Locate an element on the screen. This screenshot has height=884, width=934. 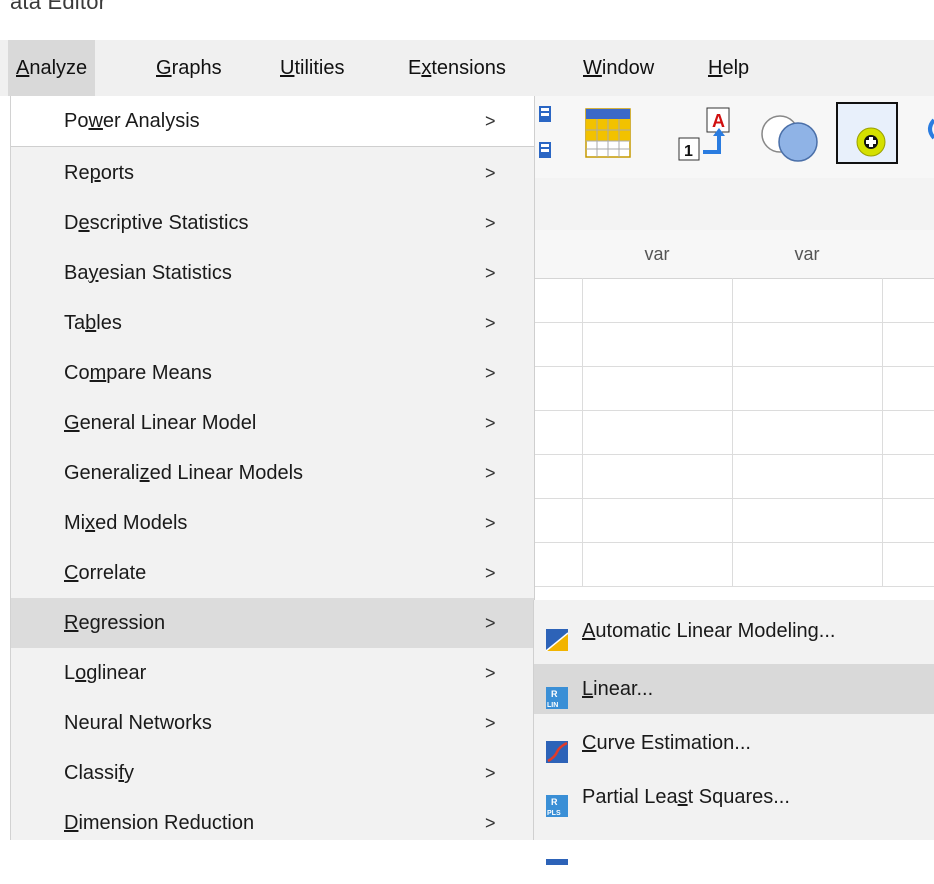
svg-text: LIN is located at coordinates (552, 705).